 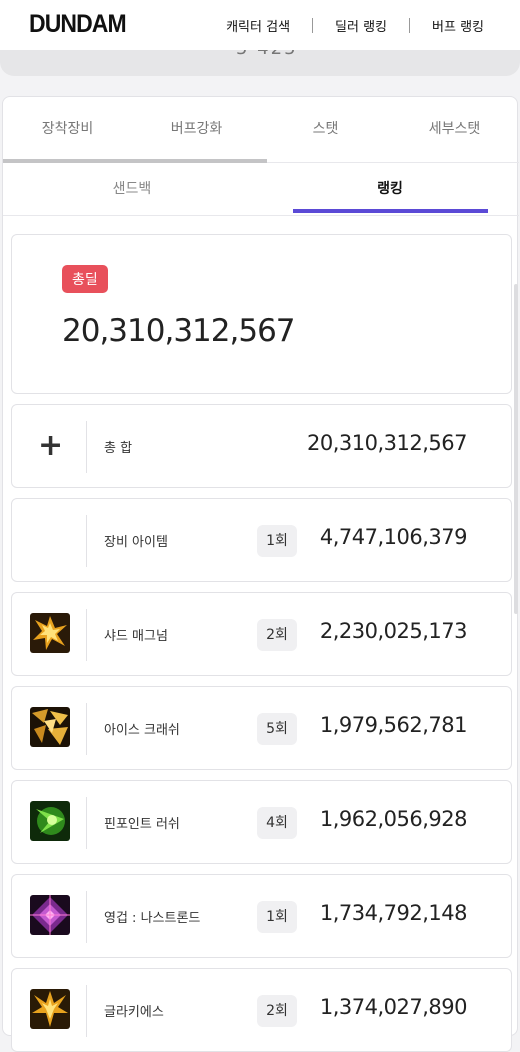 I want to click on row-name: 글라키에스, so click(x=134, y=1012).